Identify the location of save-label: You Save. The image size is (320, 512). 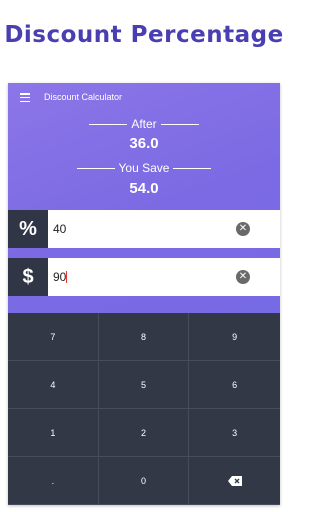
(144, 168).